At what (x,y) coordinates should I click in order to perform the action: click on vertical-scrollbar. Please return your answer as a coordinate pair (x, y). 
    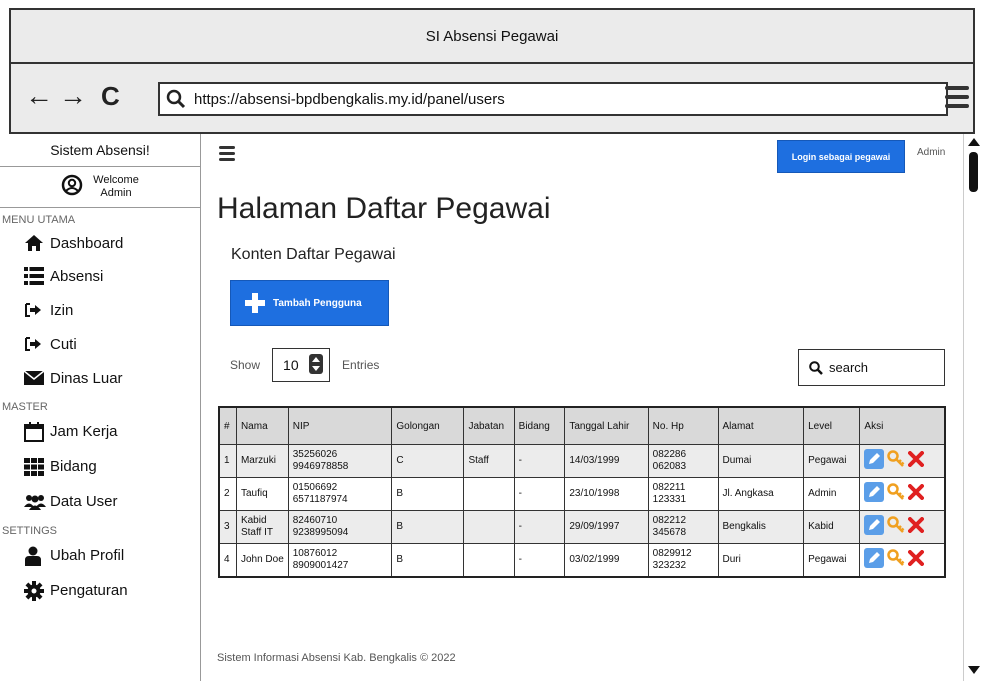
    Looking at the image, I should click on (973, 407).